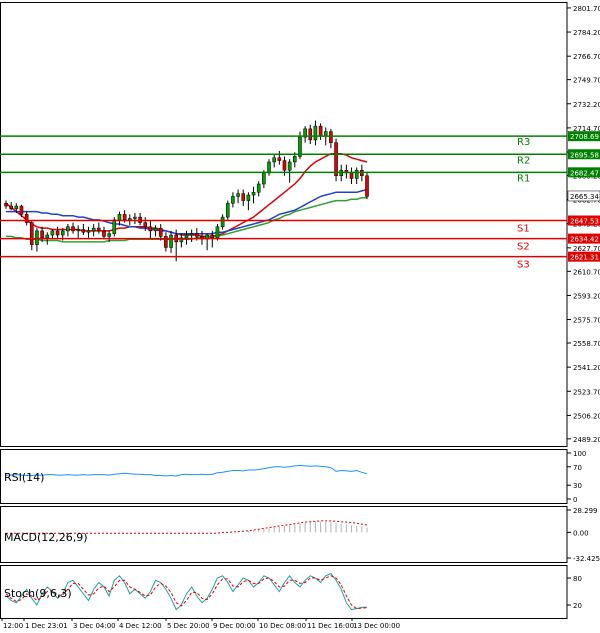 This screenshot has height=633, width=600. What do you see at coordinates (330, 626) in the screenshot?
I see `x-tick-label: 11 Dec 16:00` at bounding box center [330, 626].